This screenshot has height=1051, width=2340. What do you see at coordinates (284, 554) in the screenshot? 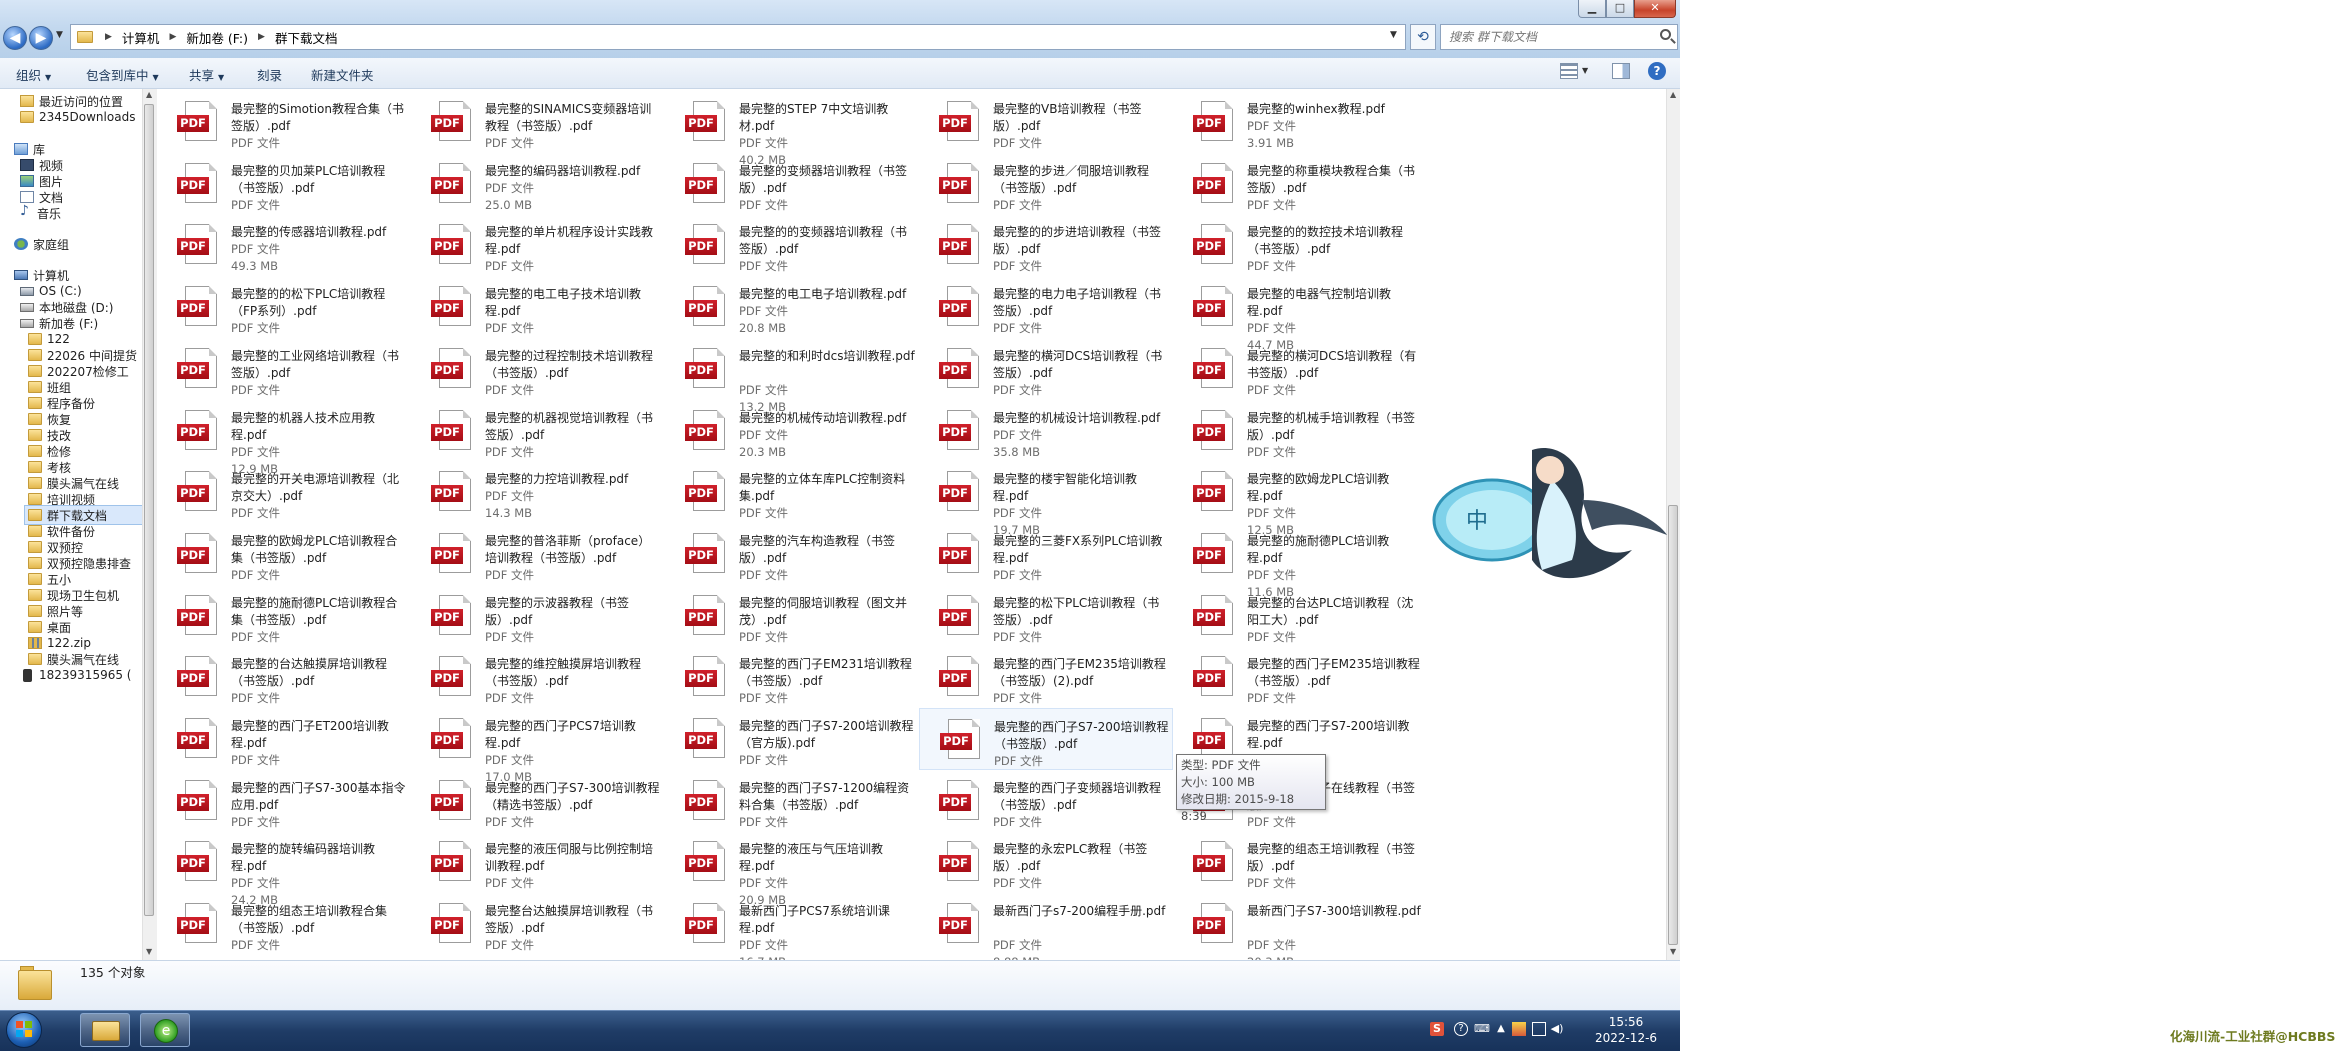
I see `file-item: PDF 最完整的欧姆龙PLC培训教程合集（书签版）.pdf PDF 文件` at bounding box center [284, 554].